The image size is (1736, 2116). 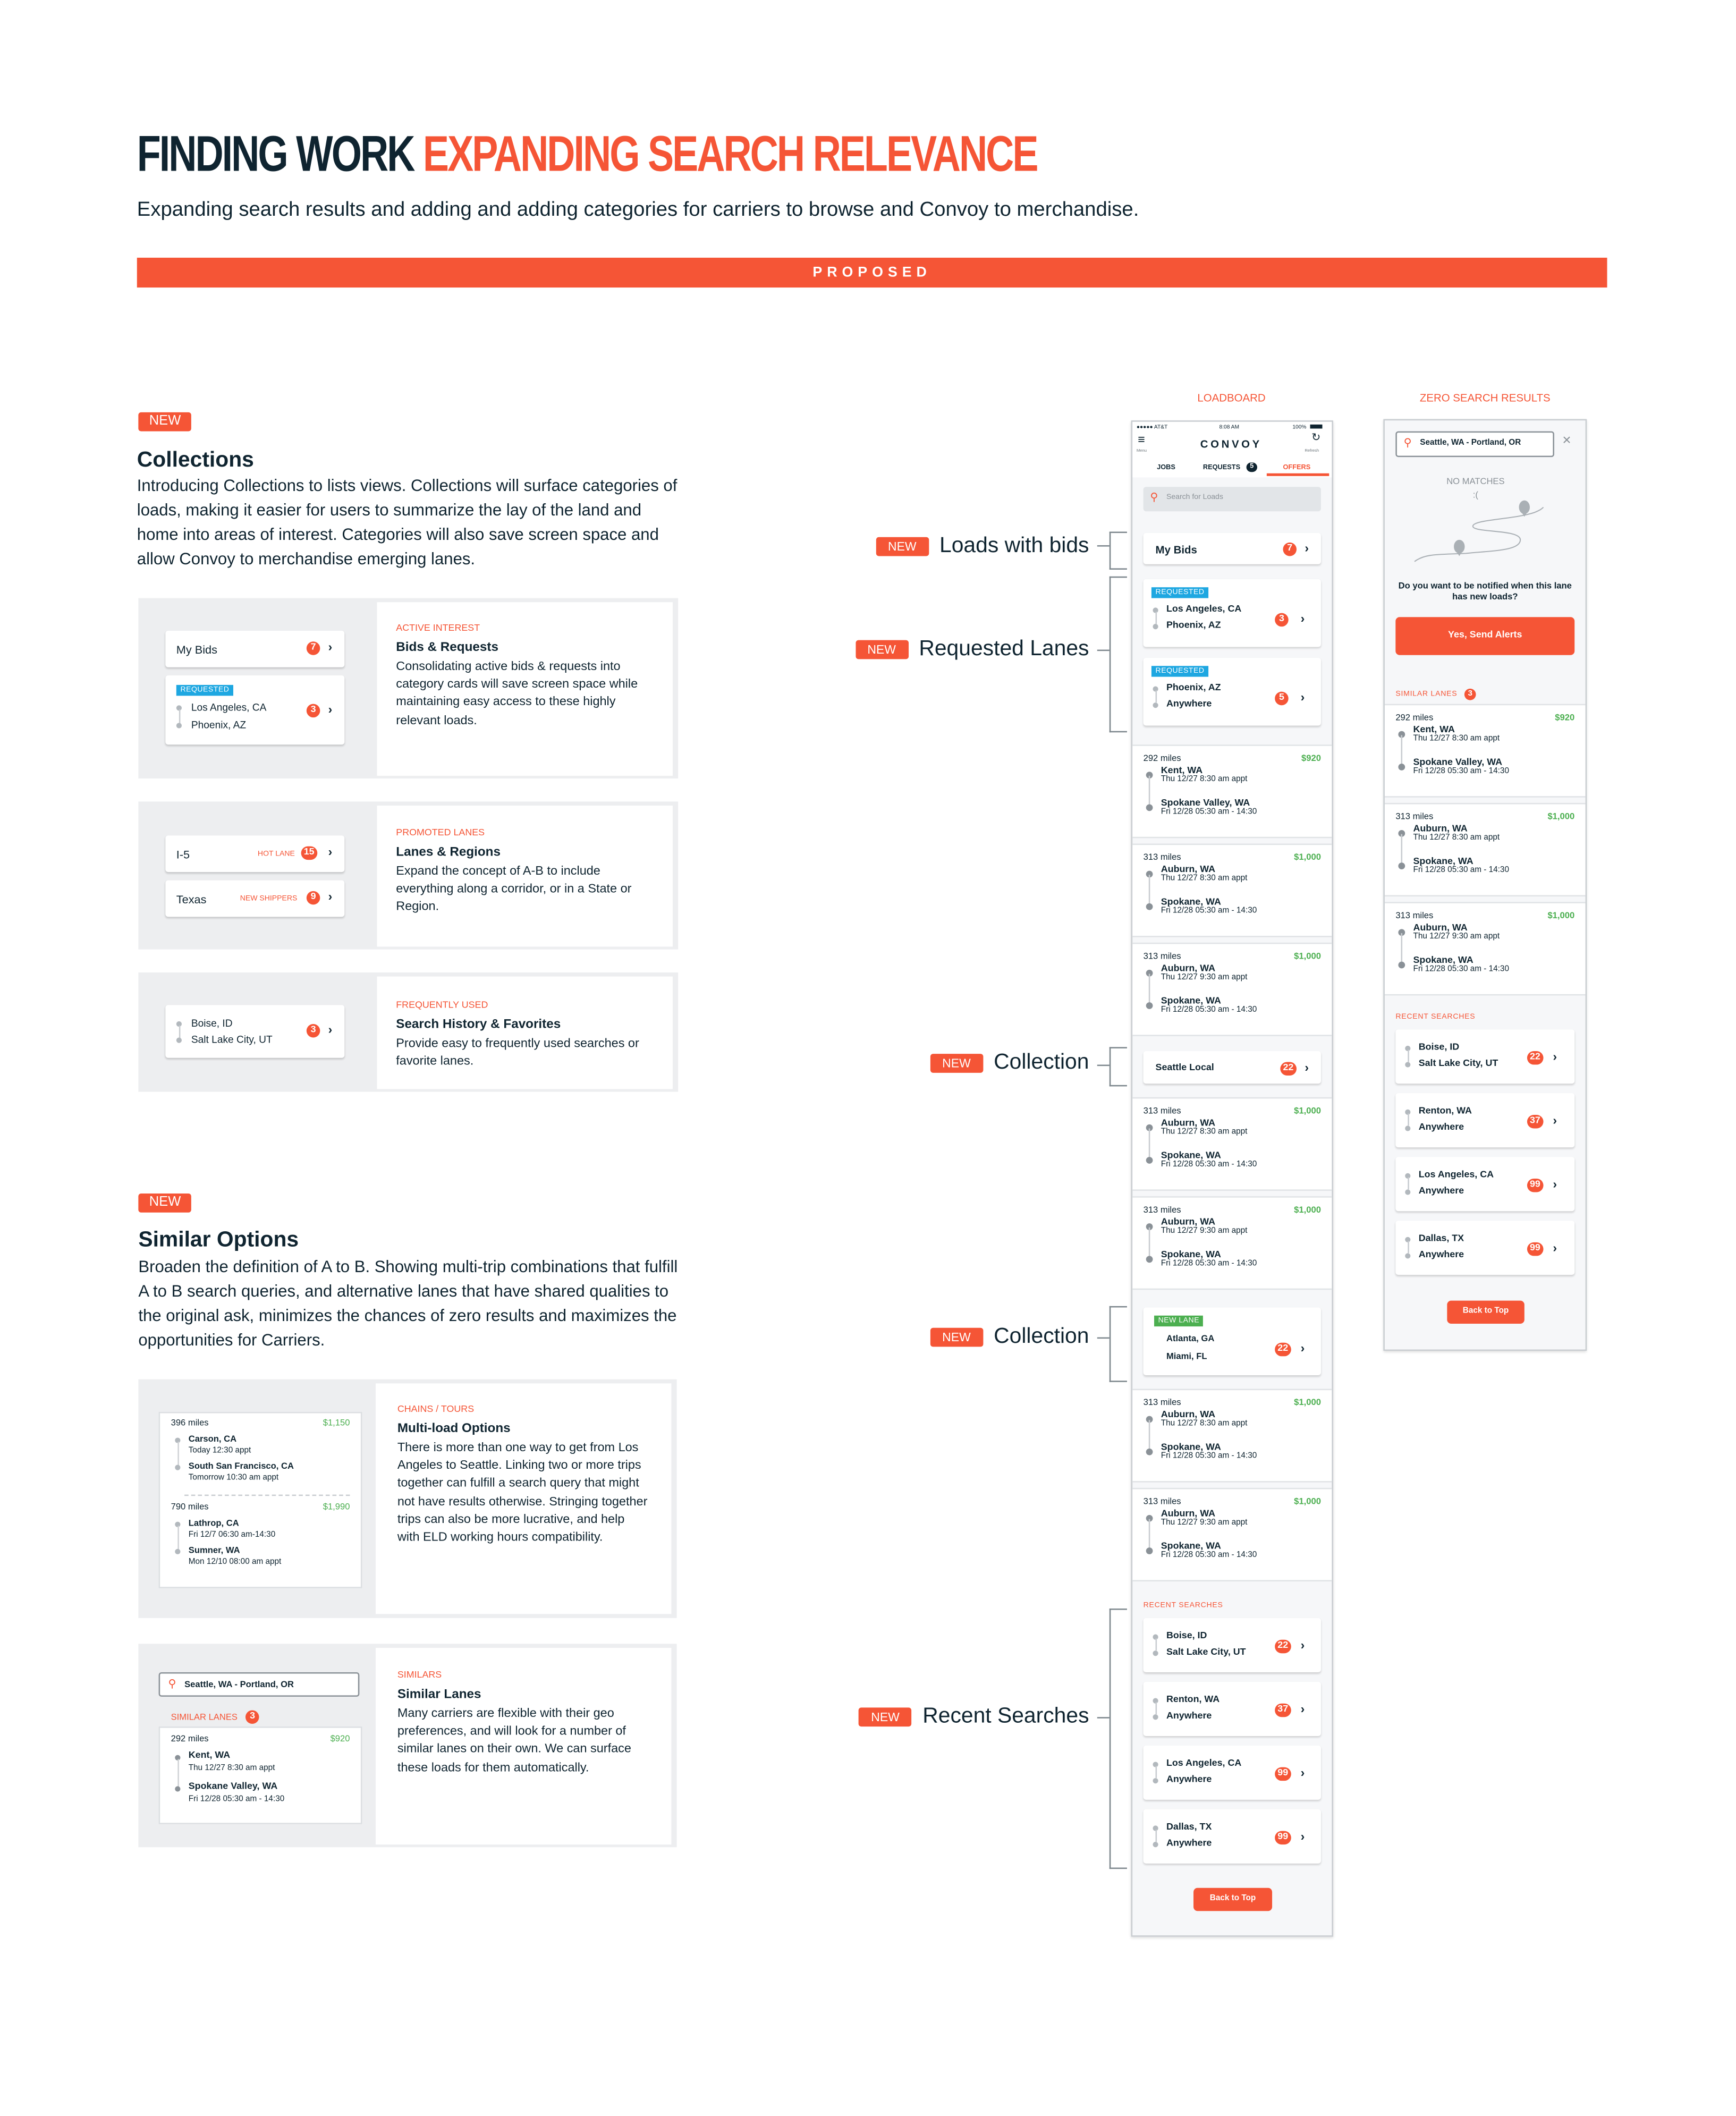 What do you see at coordinates (454, 1428) in the screenshot?
I see `feature-title: Multi-load Options` at bounding box center [454, 1428].